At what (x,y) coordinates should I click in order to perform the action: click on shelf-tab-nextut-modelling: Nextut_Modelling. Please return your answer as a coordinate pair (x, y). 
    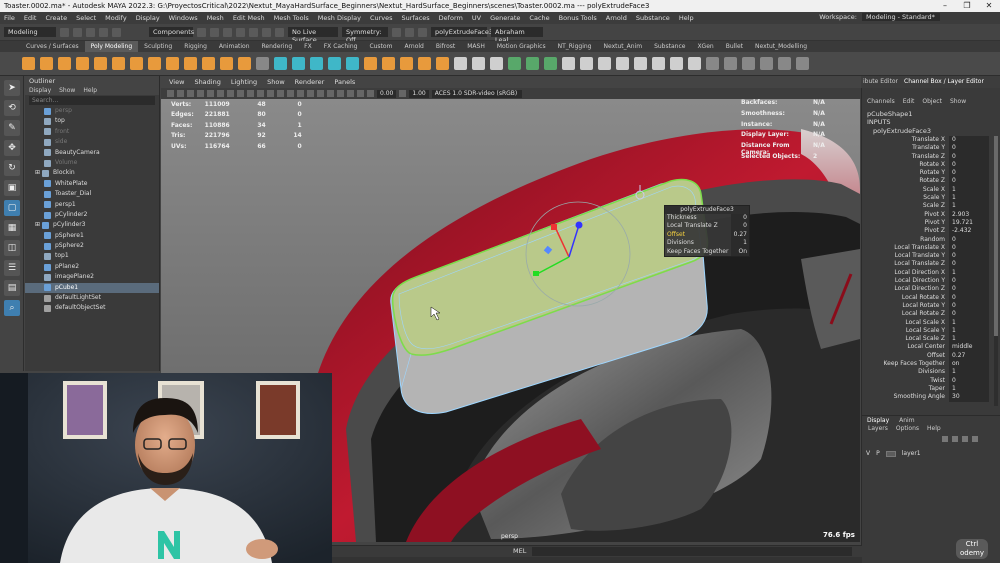
    Looking at the image, I should click on (781, 46).